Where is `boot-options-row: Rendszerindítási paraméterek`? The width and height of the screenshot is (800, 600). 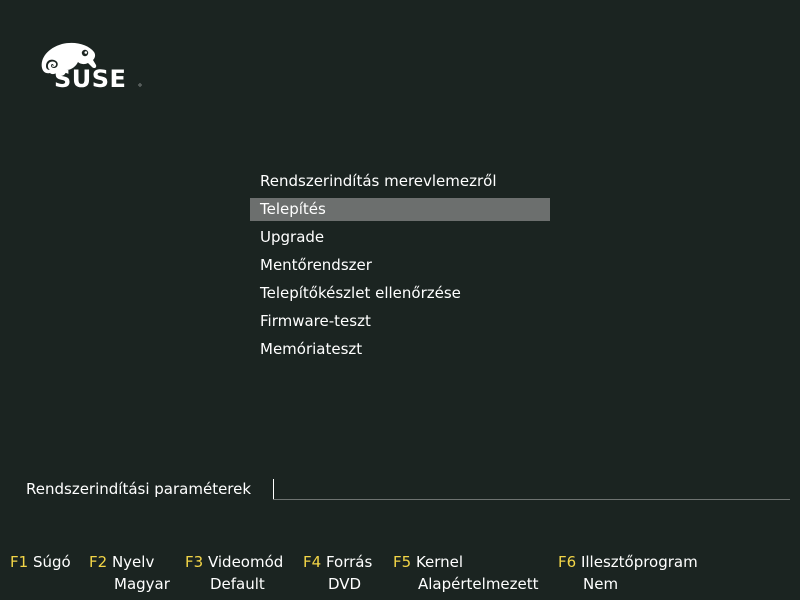
boot-options-row: Rendszerindítási paraméterek is located at coordinates (408, 490).